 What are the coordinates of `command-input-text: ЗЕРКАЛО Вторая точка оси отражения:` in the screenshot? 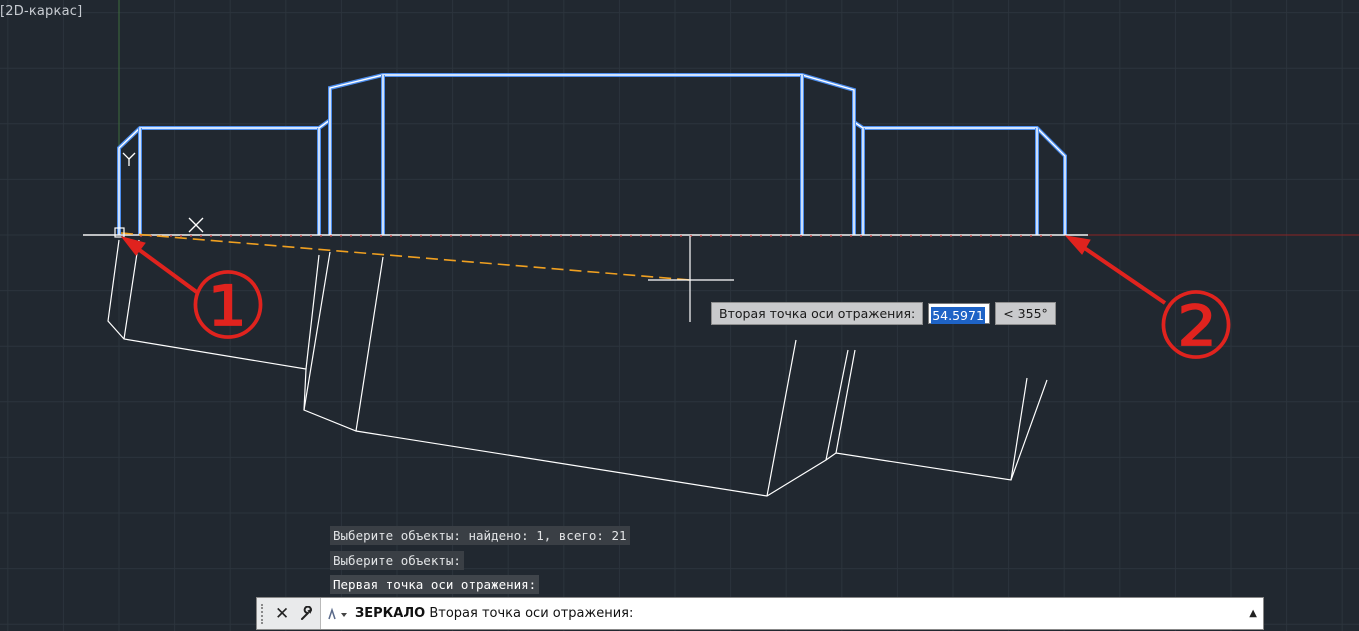 It's located at (494, 613).